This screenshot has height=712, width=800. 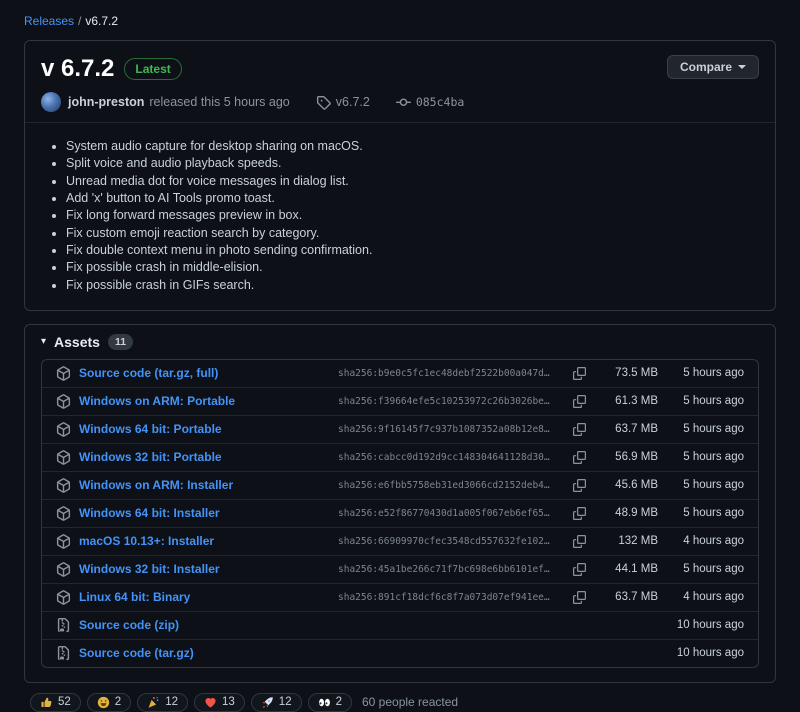 I want to click on reaction-count: 52, so click(x=64, y=702).